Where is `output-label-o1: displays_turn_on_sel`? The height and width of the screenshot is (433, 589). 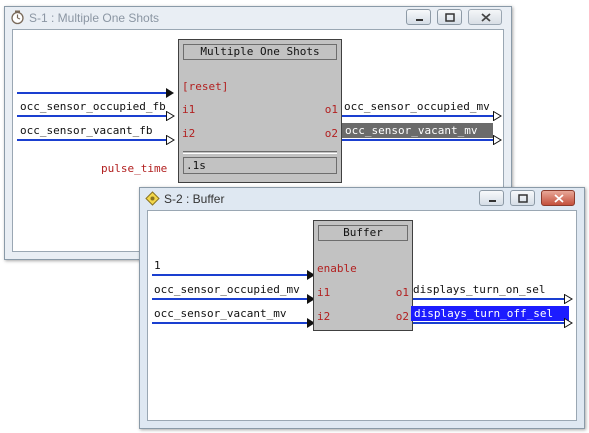
output-label-o1: displays_turn_on_sel is located at coordinates (479, 289).